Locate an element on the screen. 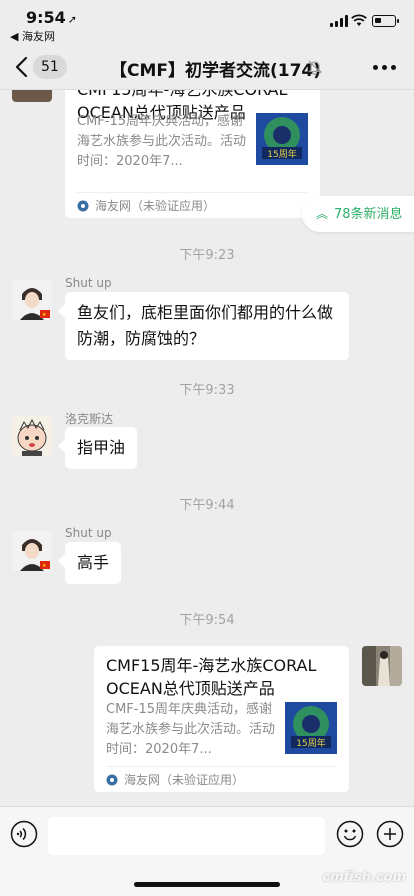 Image resolution: width=414 pixels, height=896 pixels. timestamp: 下午9:44 is located at coordinates (207, 505).